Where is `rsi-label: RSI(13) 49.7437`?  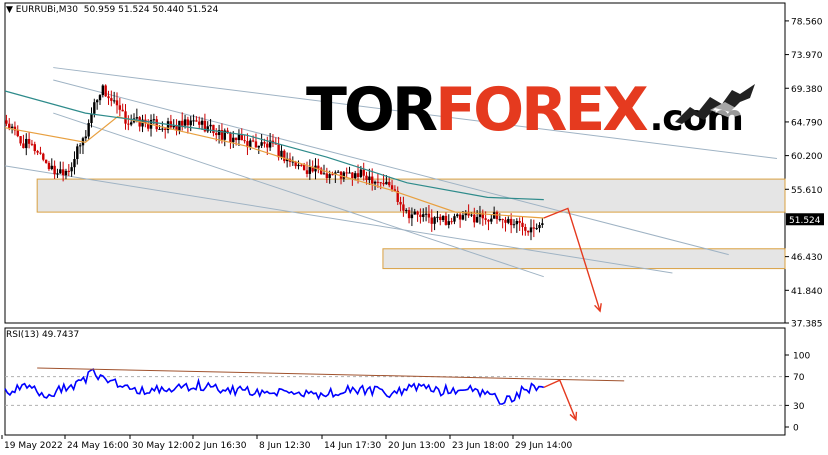
rsi-label: RSI(13) 49.7437 is located at coordinates (43, 335).